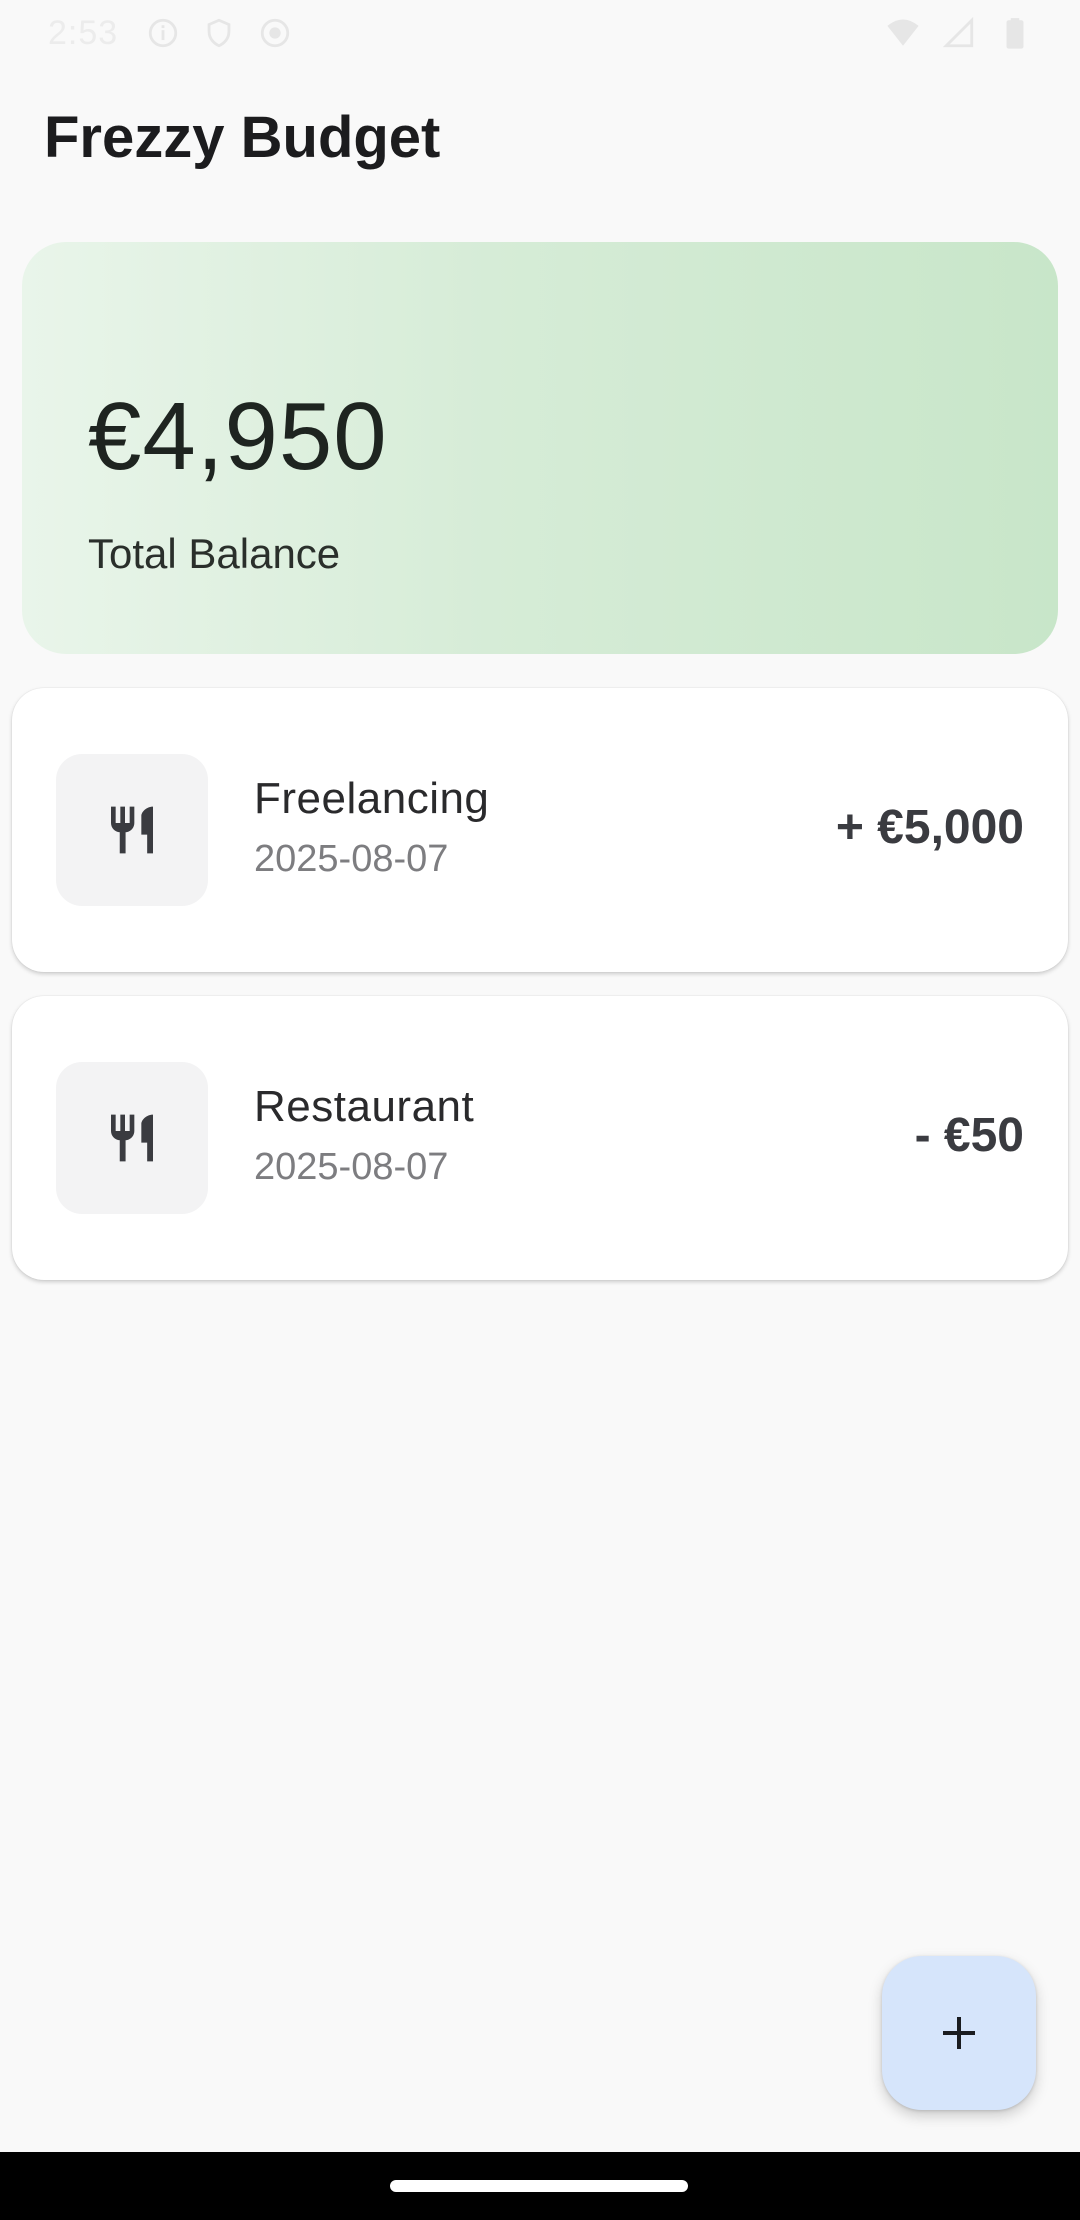 This screenshot has width=1080, height=2220. What do you see at coordinates (903, 32) in the screenshot?
I see `wifi-icon` at bounding box center [903, 32].